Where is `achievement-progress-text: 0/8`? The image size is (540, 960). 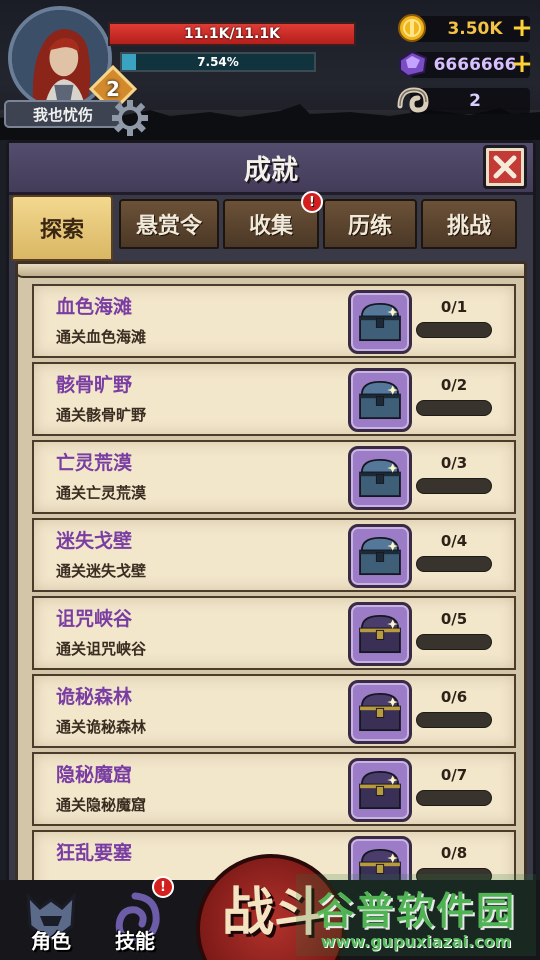
achievement-progress-text: 0/8 is located at coordinates (454, 853).